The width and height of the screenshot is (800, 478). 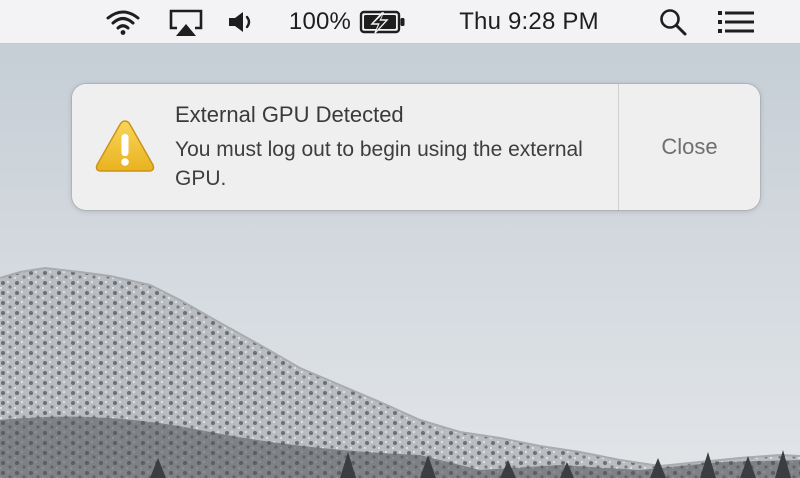 What do you see at coordinates (289, 114) in the screenshot?
I see `notification-title: External GPU Detected` at bounding box center [289, 114].